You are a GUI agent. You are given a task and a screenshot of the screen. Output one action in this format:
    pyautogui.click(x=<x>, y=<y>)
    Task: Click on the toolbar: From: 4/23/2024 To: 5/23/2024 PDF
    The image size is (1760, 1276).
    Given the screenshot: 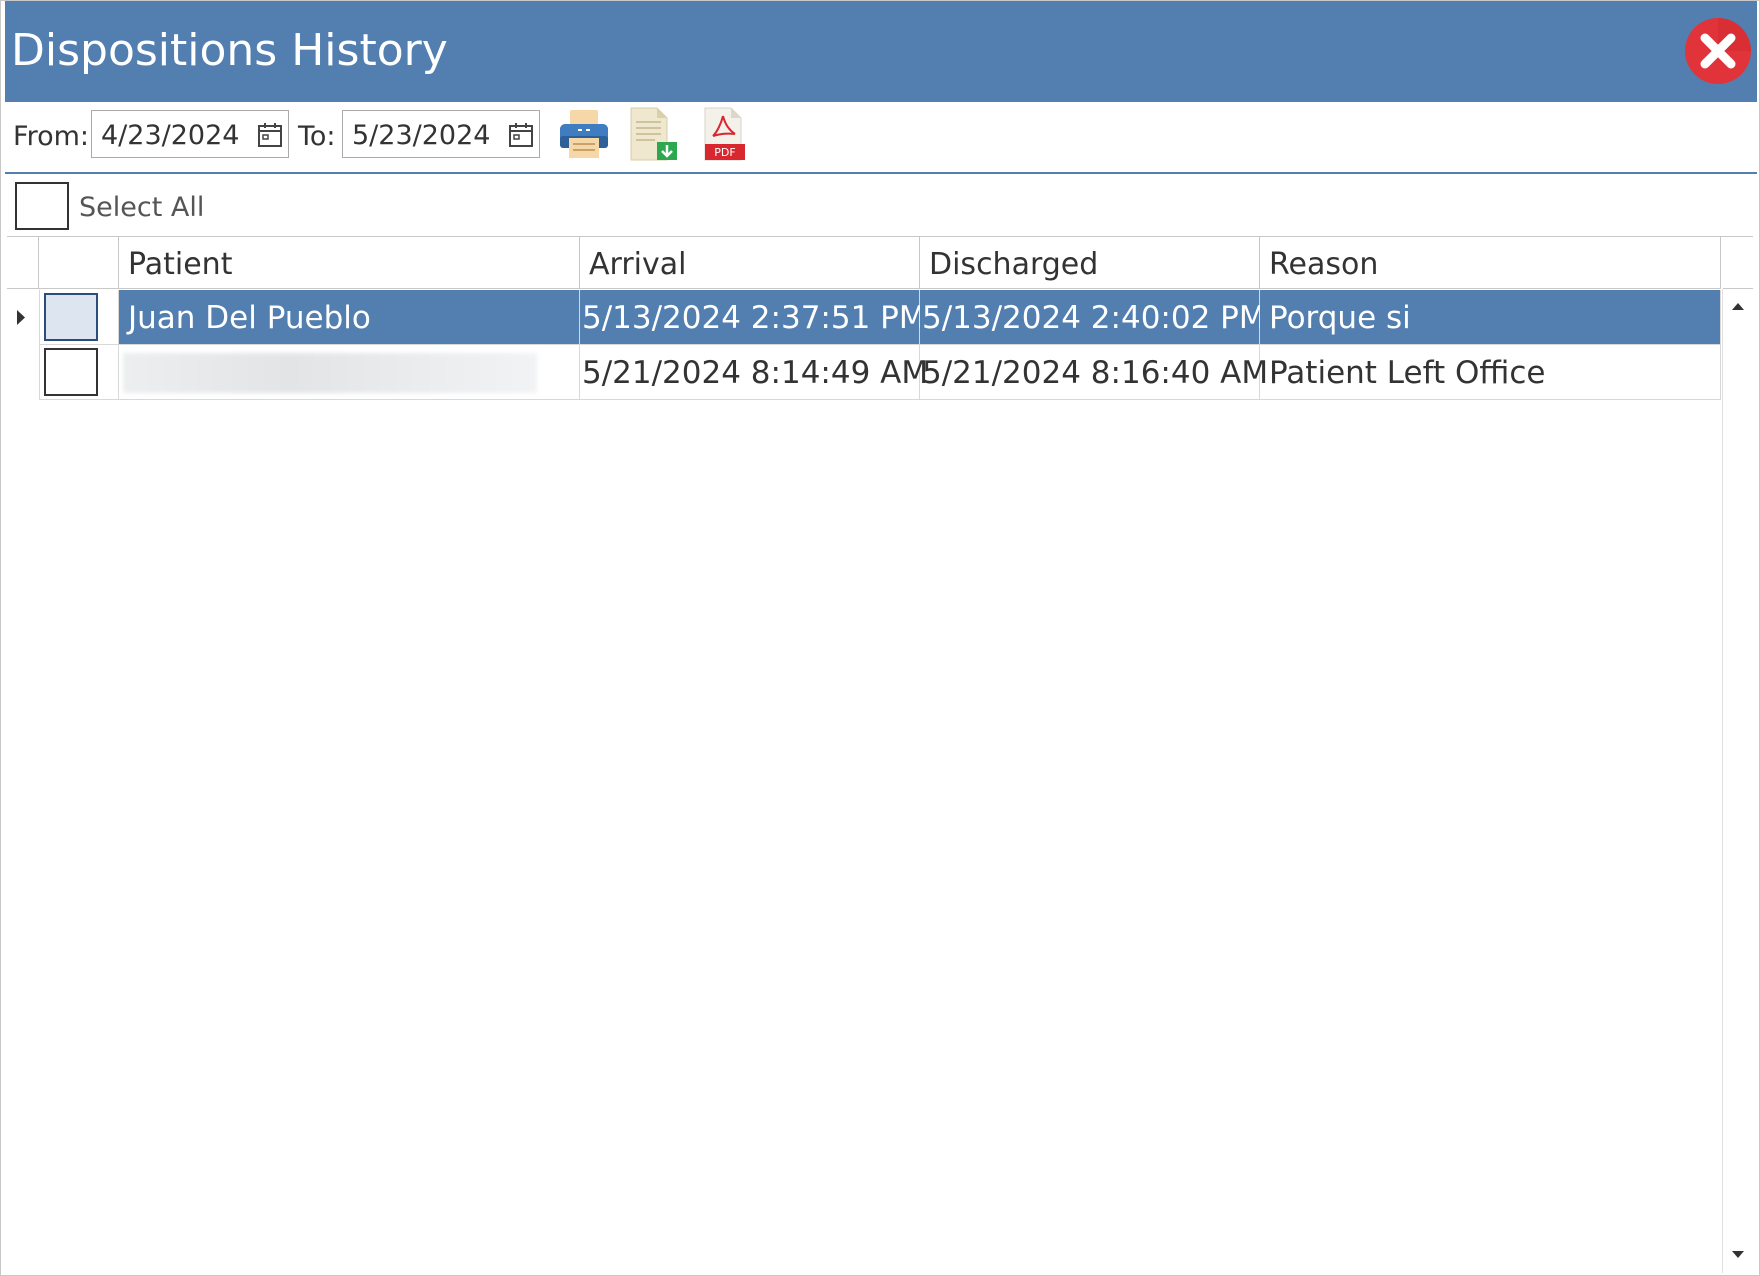 What is the action you would take?
    pyautogui.click(x=881, y=138)
    